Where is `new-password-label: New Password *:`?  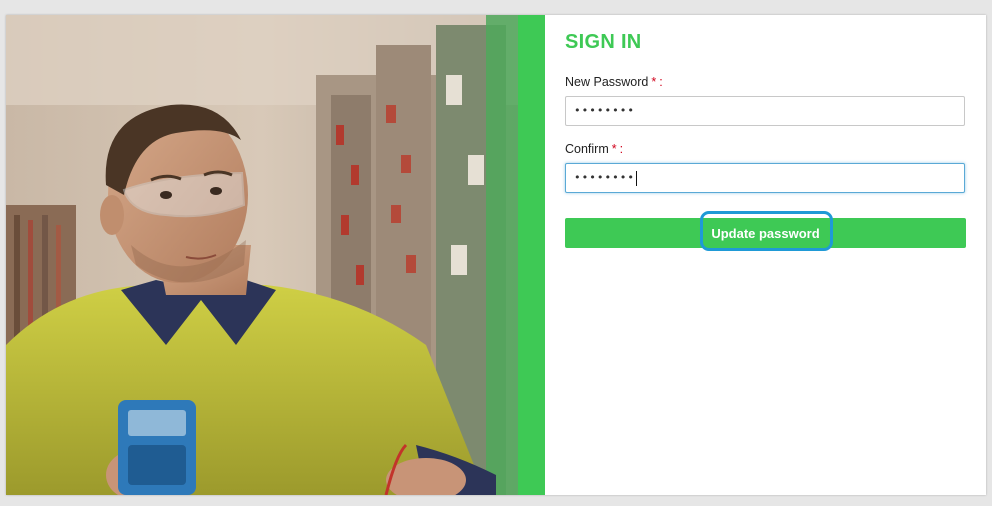 new-password-label: New Password *: is located at coordinates (614, 82).